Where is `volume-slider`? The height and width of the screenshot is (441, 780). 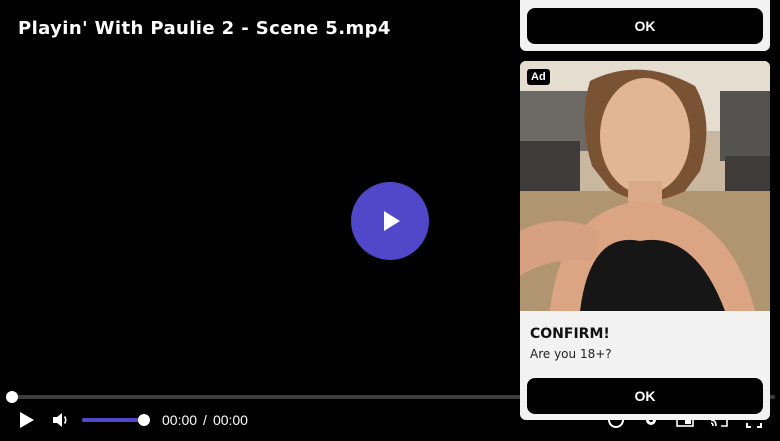
volume-slider is located at coordinates (116, 420).